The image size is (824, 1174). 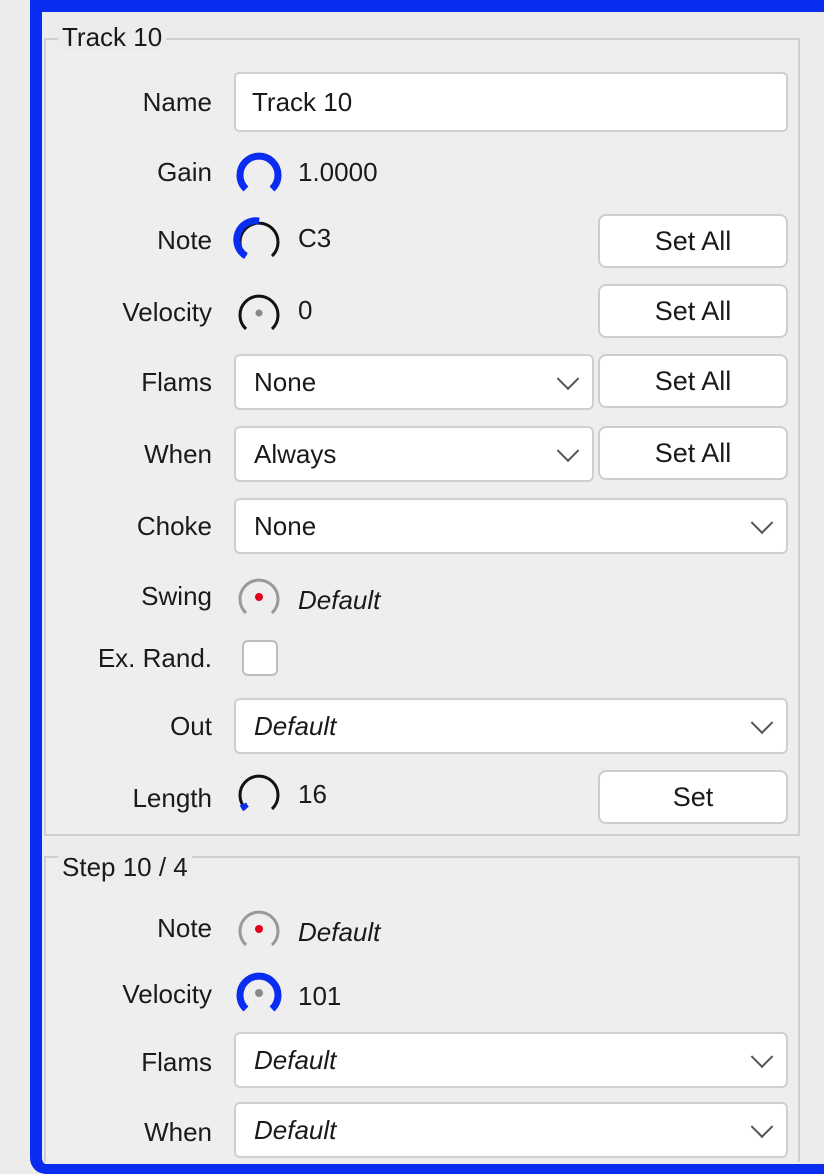 What do you see at coordinates (184, 172) in the screenshot?
I see `gain-label: Gain` at bounding box center [184, 172].